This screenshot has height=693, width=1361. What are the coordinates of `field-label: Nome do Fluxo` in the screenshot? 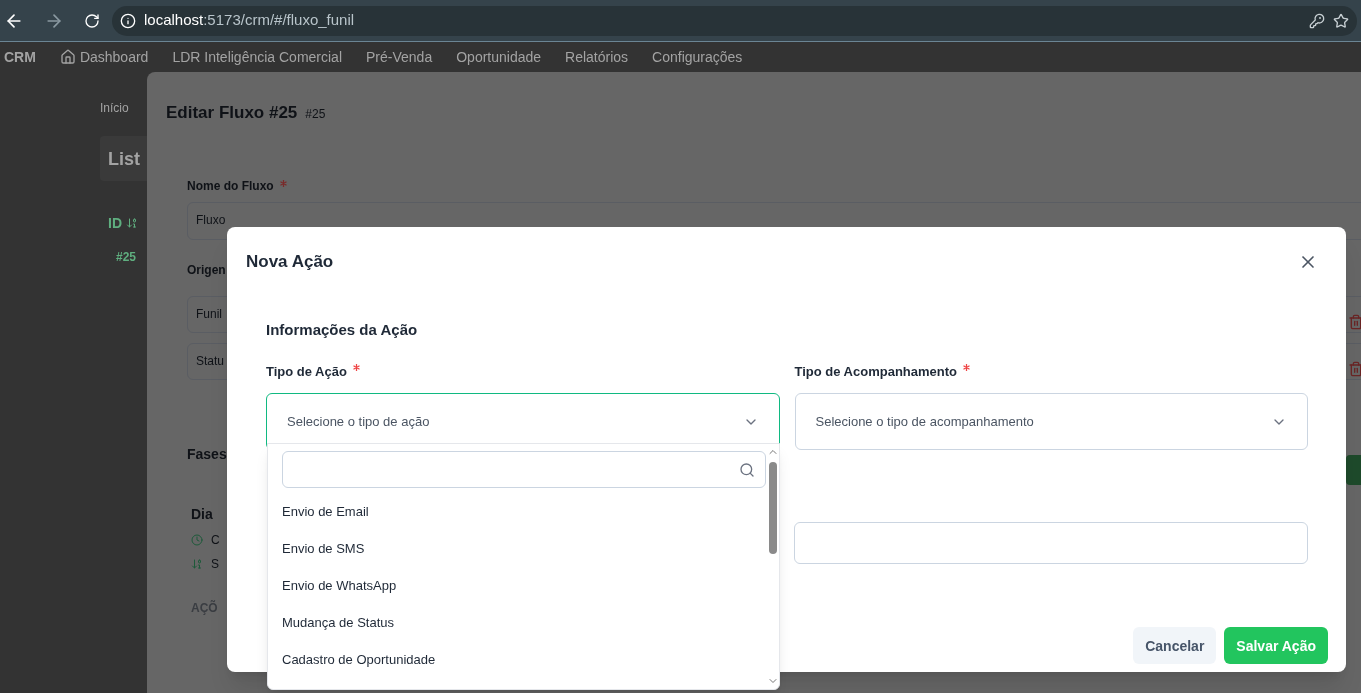 It's located at (237, 185).